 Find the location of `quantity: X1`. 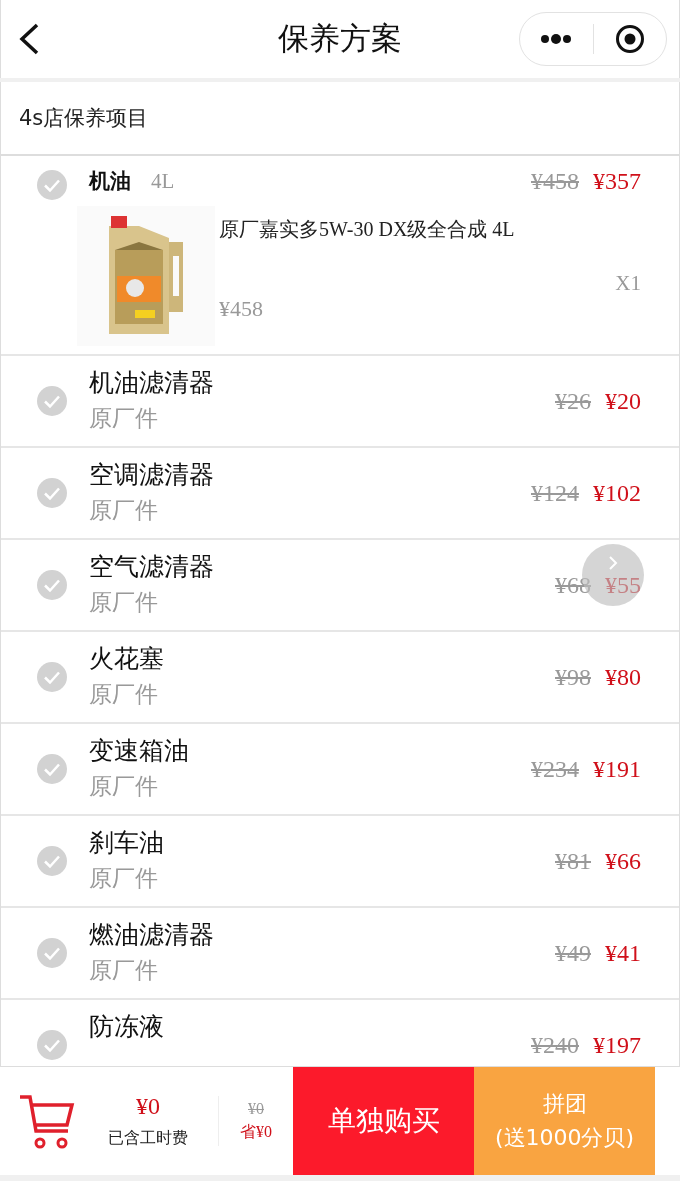

quantity: X1 is located at coordinates (628, 283).